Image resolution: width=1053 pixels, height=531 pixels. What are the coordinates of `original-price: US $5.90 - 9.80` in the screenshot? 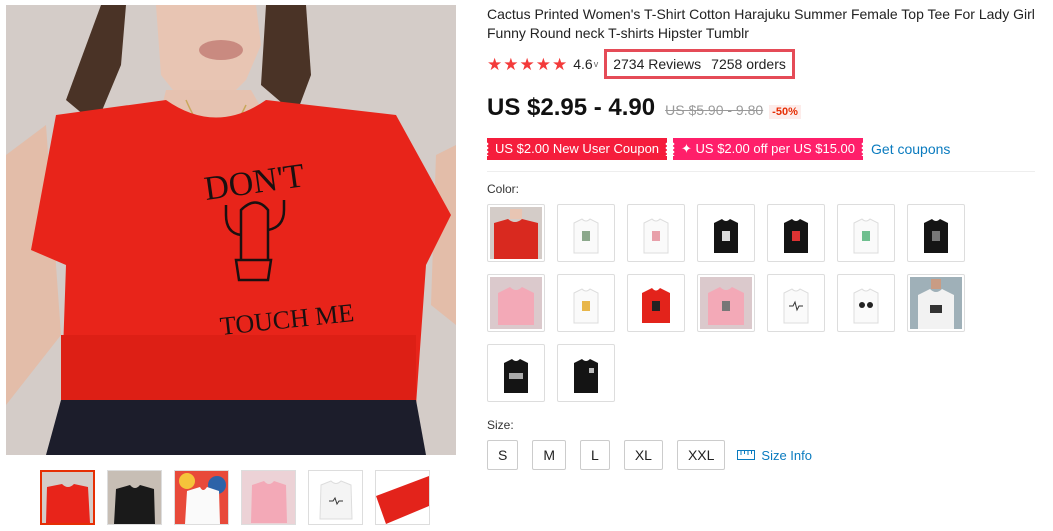 It's located at (714, 110).